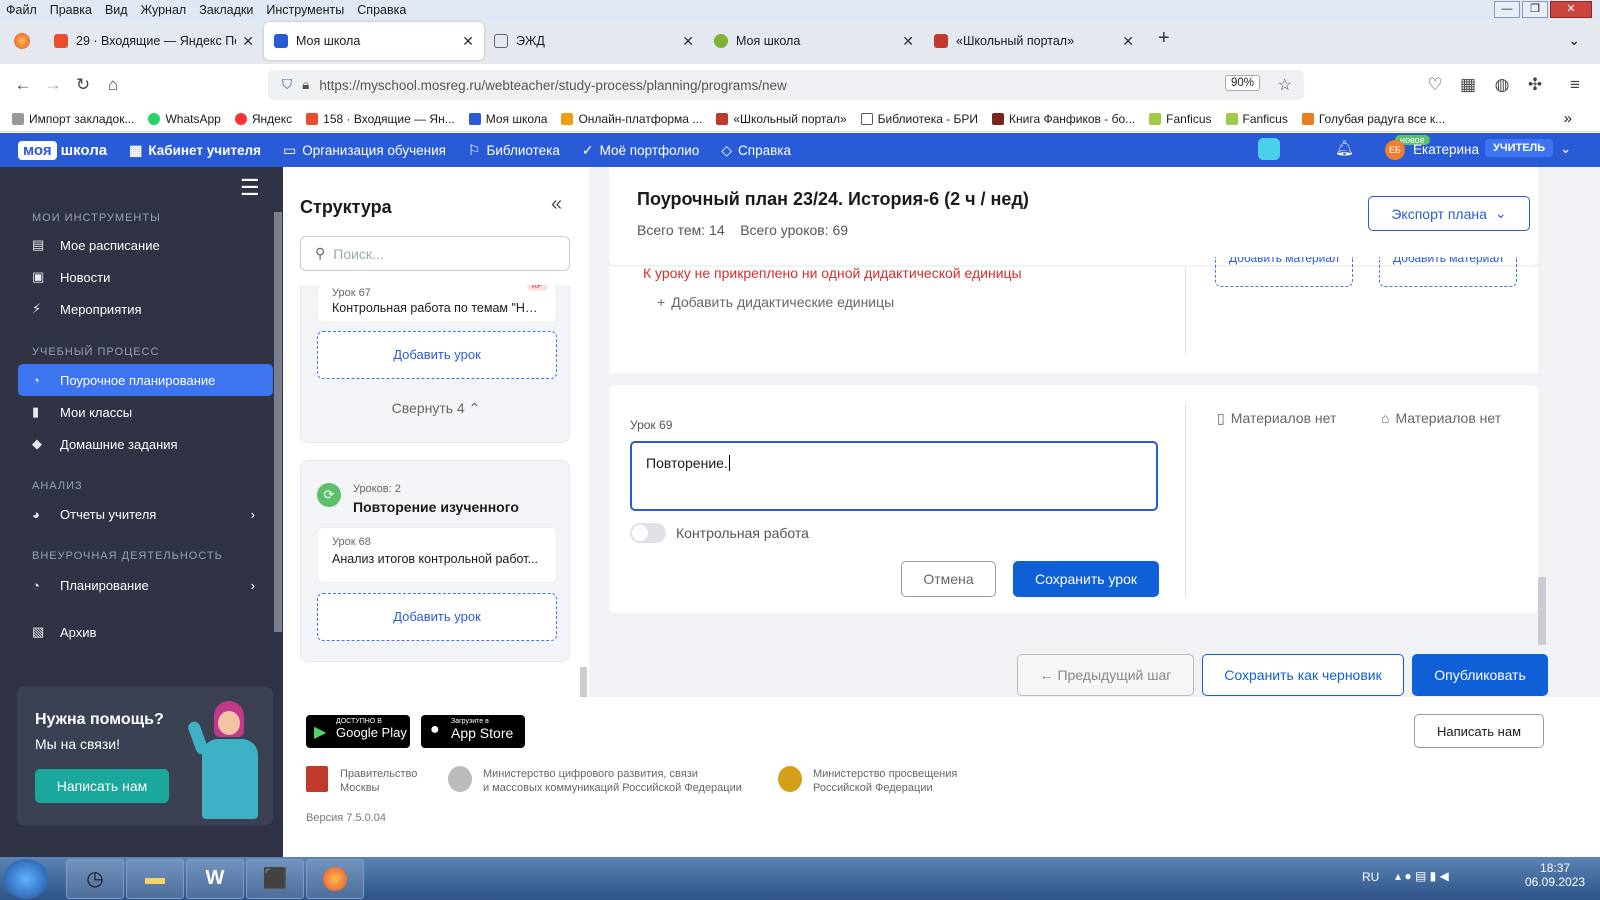 This screenshot has width=1600, height=900. Describe the element at coordinates (305, 10) in the screenshot. I see `menu-tools: Инструменты` at that location.